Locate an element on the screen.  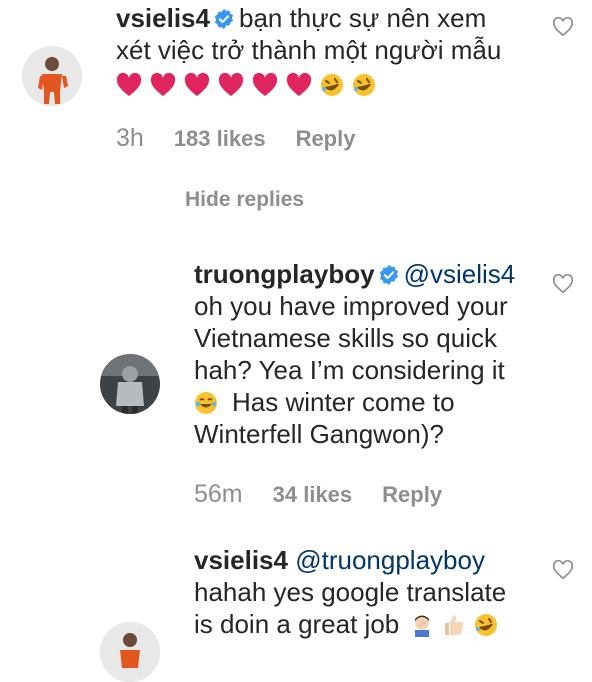
reply-timestamp: 56m is located at coordinates (218, 494).